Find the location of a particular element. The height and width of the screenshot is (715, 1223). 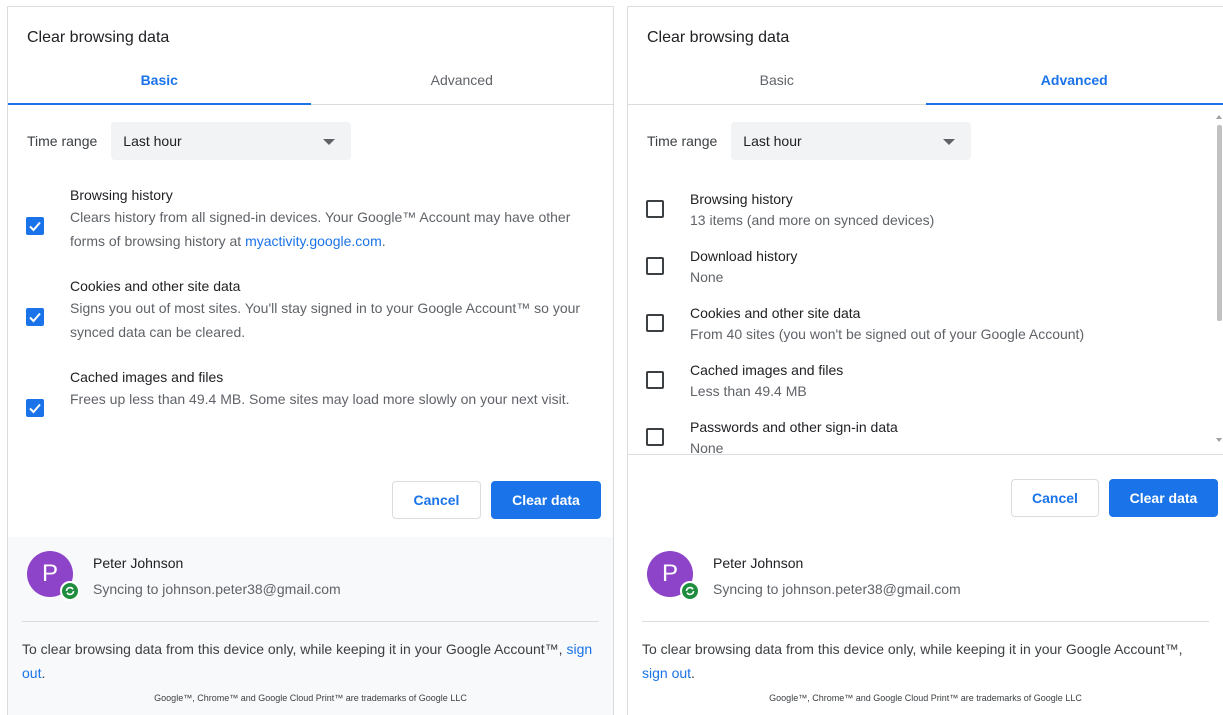

checkbox-passwords is located at coordinates (655, 437).